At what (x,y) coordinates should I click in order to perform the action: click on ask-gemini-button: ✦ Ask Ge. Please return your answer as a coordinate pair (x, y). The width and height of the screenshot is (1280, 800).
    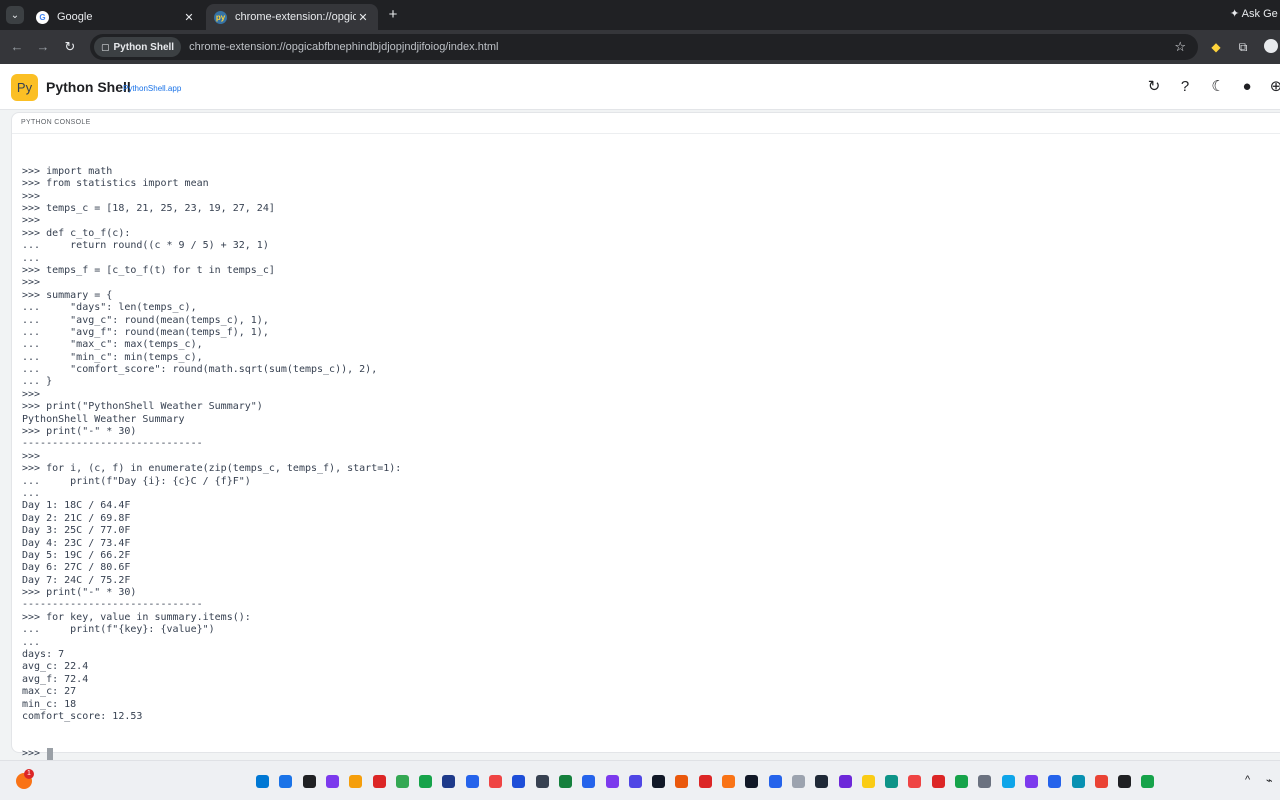
    Looking at the image, I should click on (1254, 13).